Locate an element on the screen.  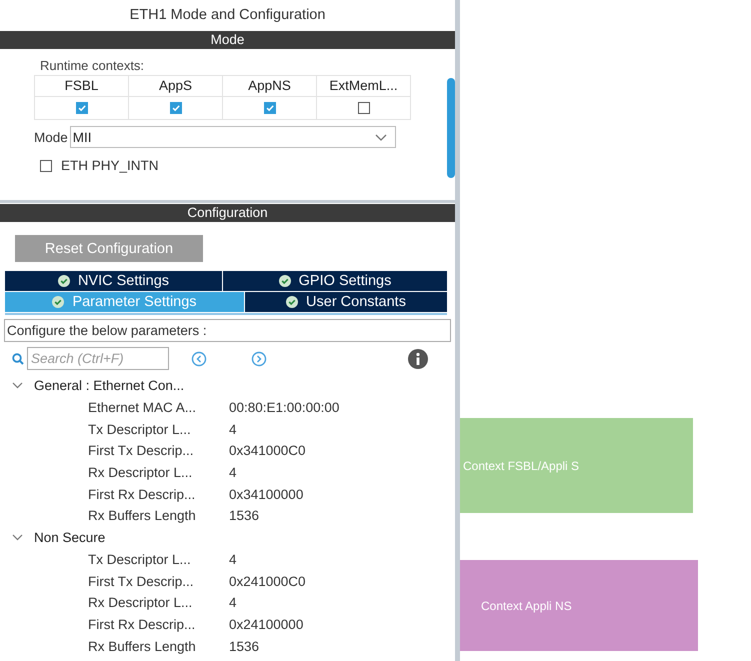
search-icon is located at coordinates (18, 358).